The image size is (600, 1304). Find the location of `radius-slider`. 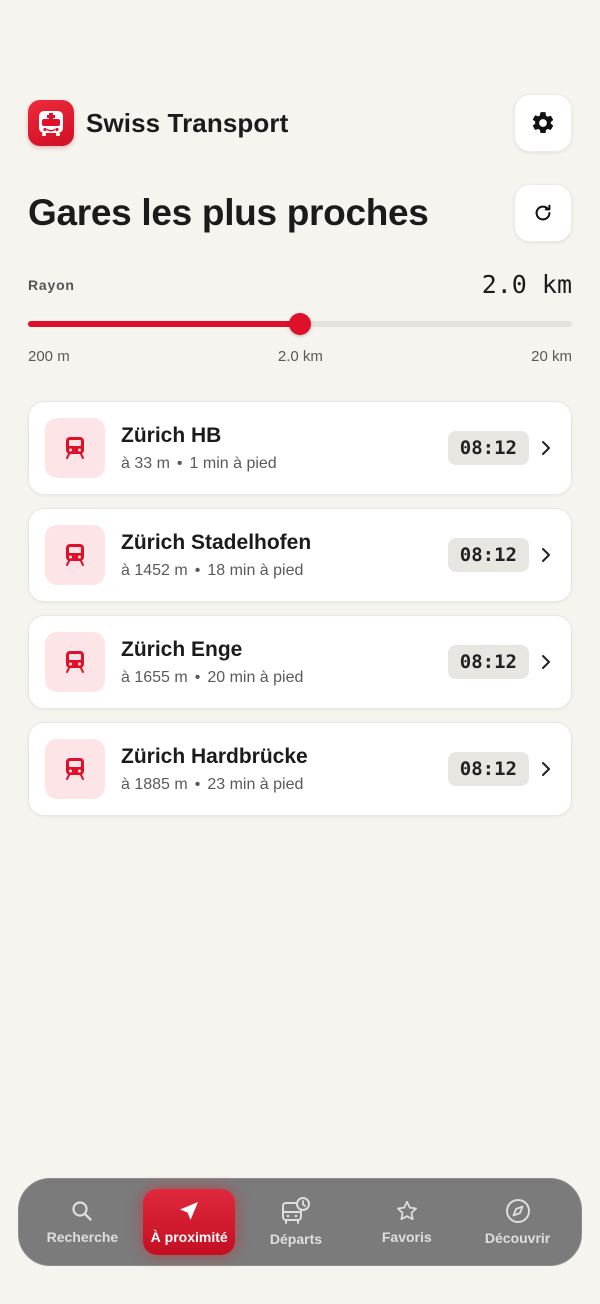

radius-slider is located at coordinates (300, 324).